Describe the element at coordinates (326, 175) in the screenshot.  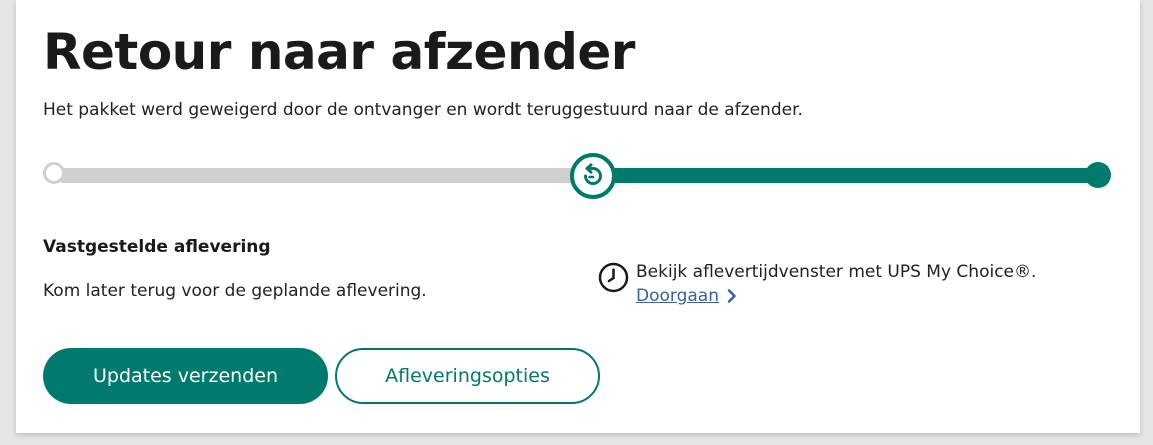
I see `progress-track` at that location.